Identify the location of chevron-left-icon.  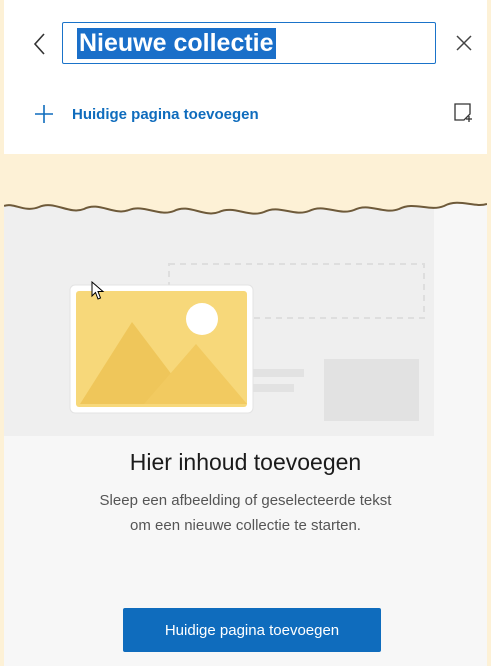
(39, 44).